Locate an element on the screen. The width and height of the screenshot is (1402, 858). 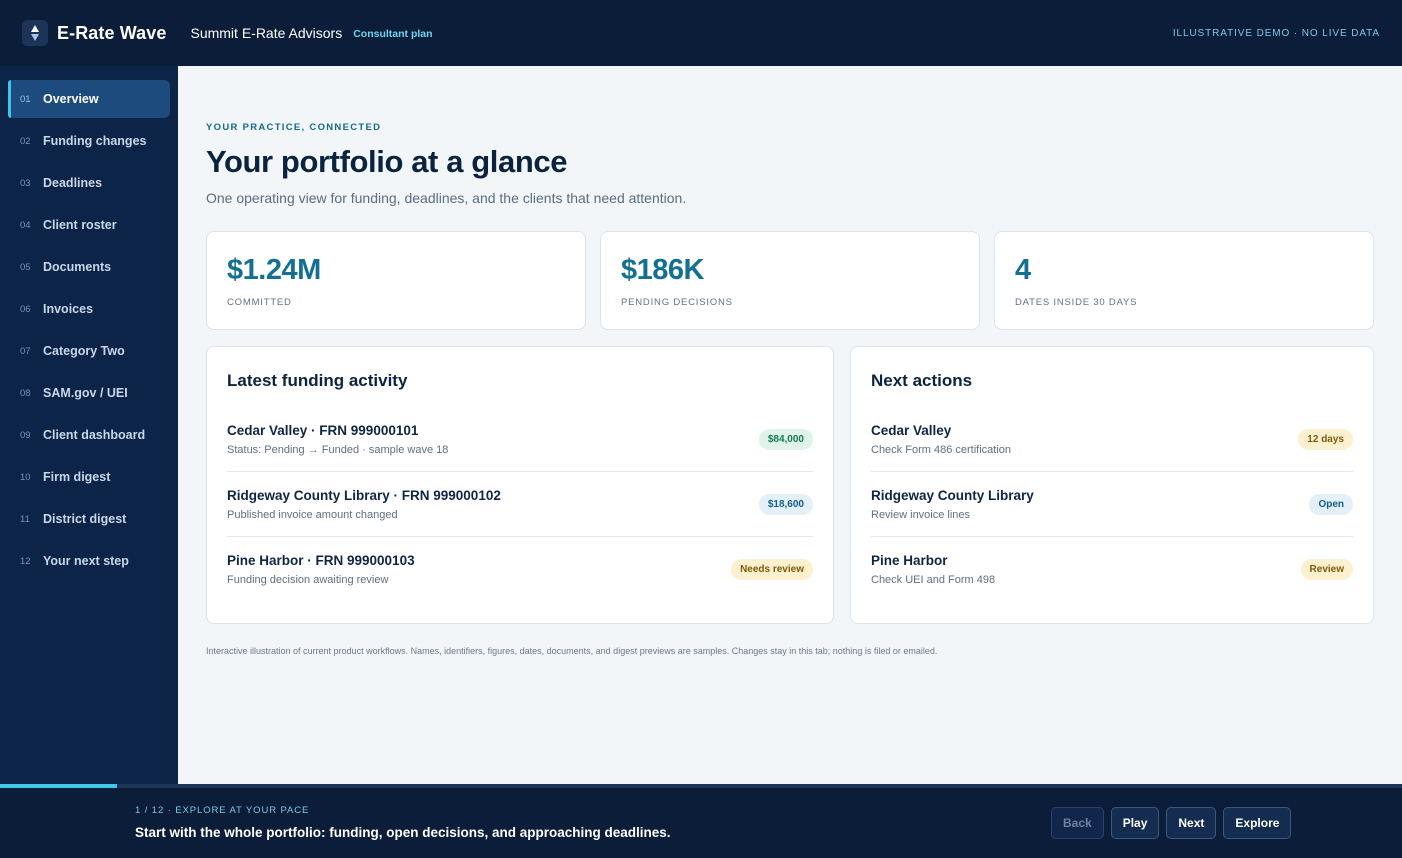
action-row-detail: Review invoice lines is located at coordinates (921, 514).